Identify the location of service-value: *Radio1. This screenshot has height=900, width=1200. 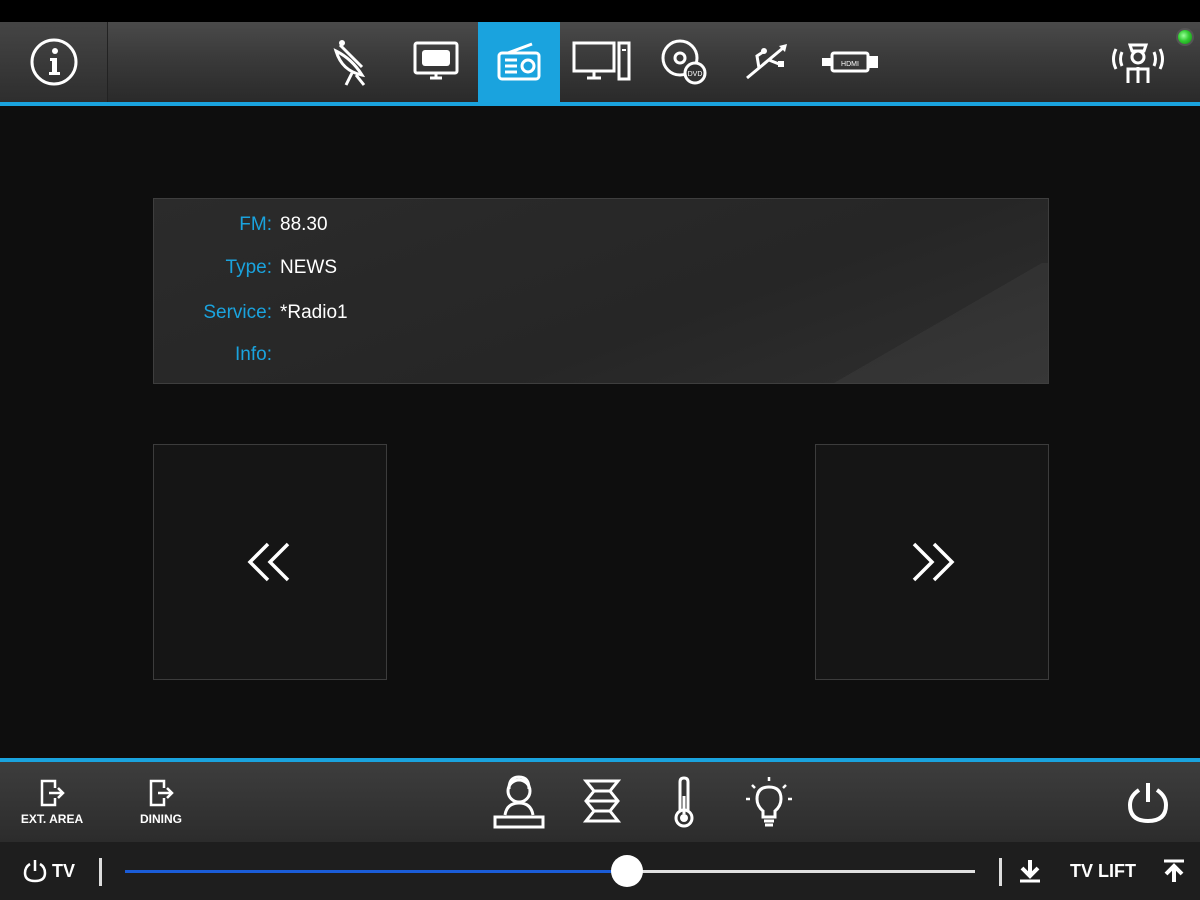
(314, 312).